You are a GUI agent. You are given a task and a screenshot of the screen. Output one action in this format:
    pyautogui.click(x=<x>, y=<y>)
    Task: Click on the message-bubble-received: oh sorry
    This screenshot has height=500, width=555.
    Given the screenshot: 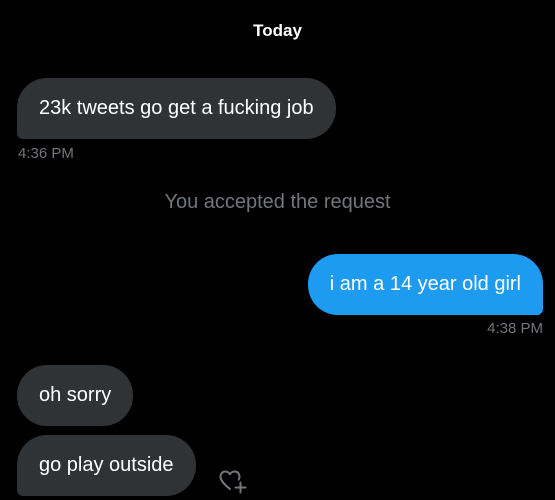 What is the action you would take?
    pyautogui.click(x=75, y=395)
    